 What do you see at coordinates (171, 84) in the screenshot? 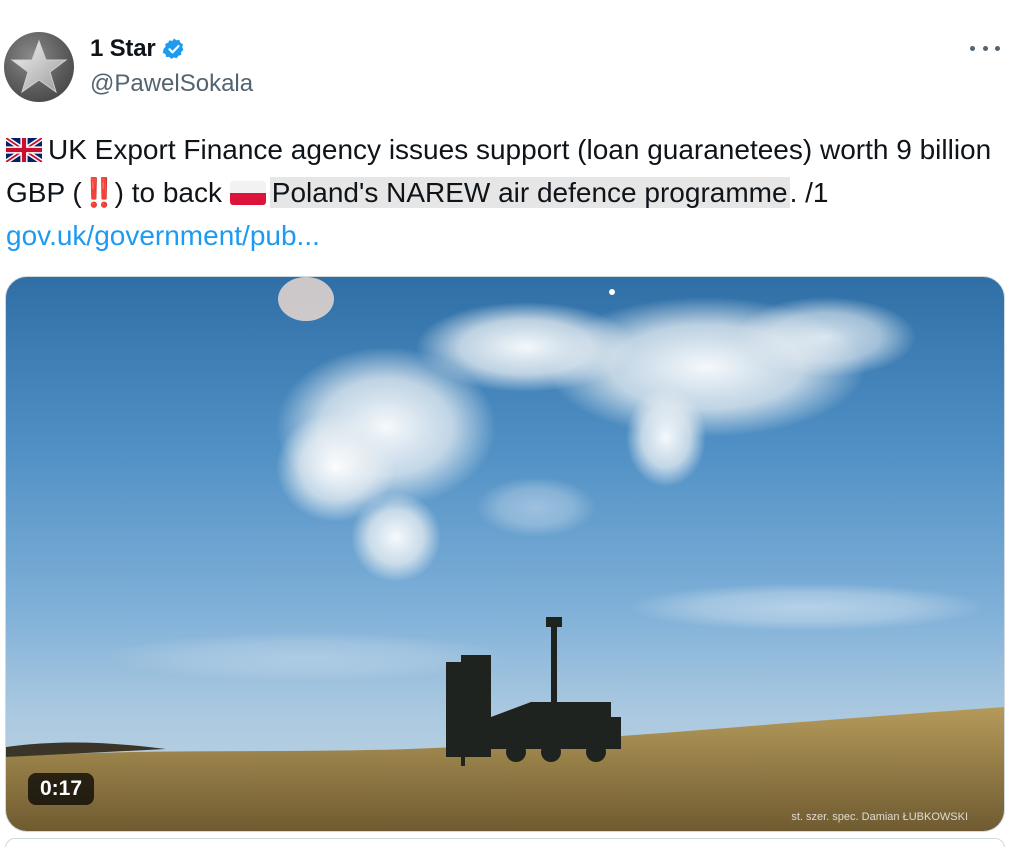
I see `author-handle: @PawelSokala` at bounding box center [171, 84].